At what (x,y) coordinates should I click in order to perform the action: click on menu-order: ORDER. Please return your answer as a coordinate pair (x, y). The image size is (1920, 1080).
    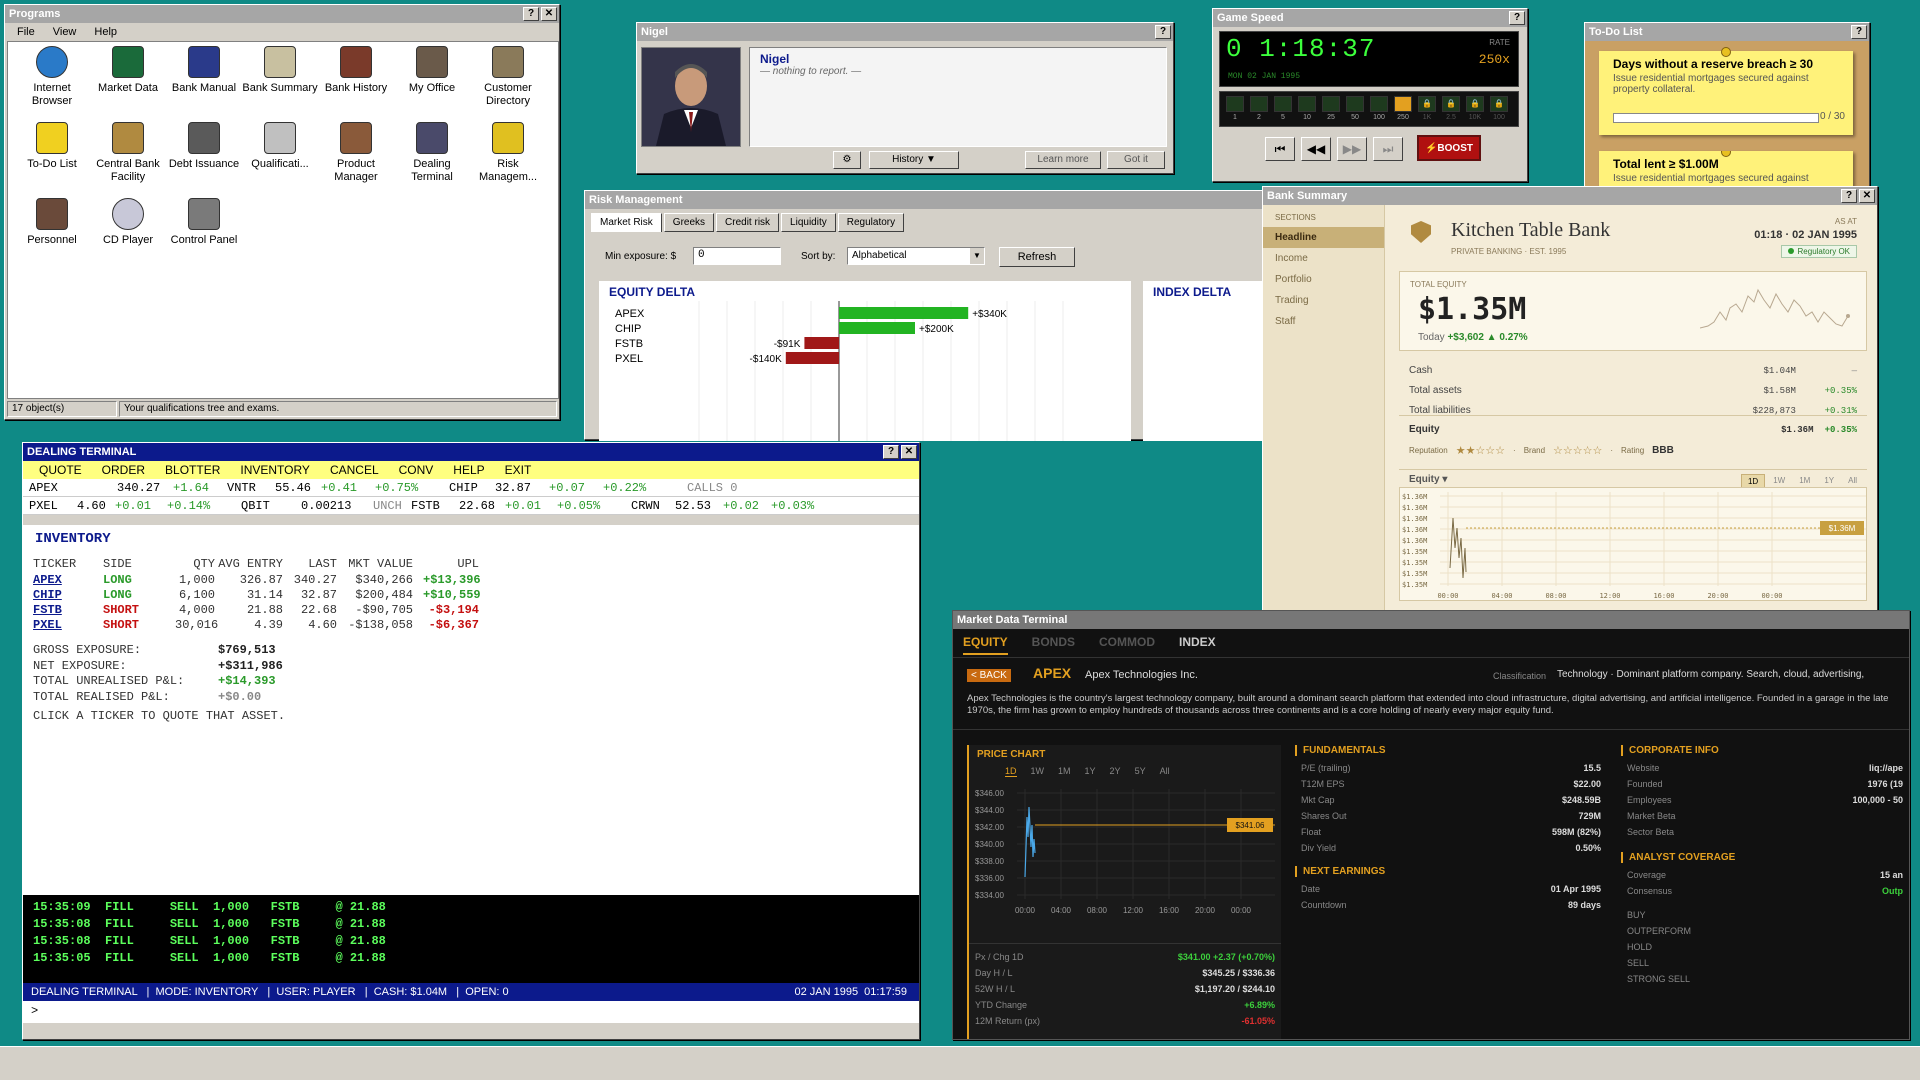
    Looking at the image, I should click on (123, 470).